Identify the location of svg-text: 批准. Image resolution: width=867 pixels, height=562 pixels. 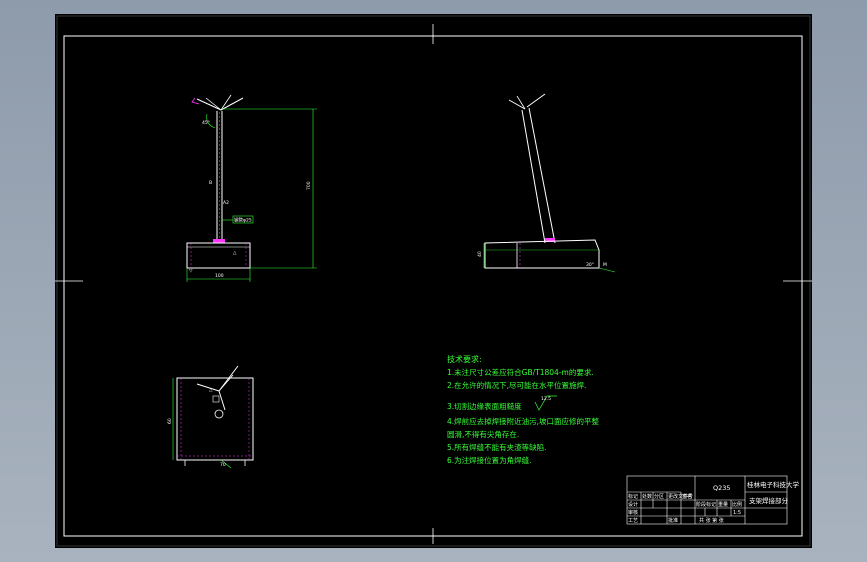
(673, 520).